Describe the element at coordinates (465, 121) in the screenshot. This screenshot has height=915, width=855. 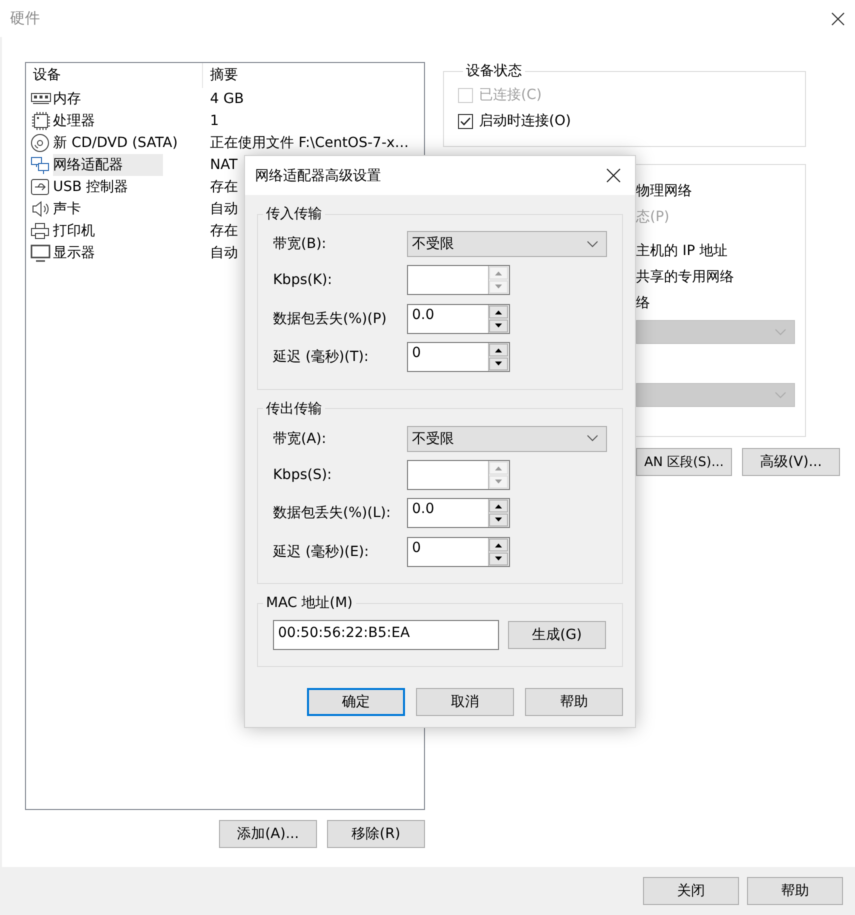
I see `checkbox` at that location.